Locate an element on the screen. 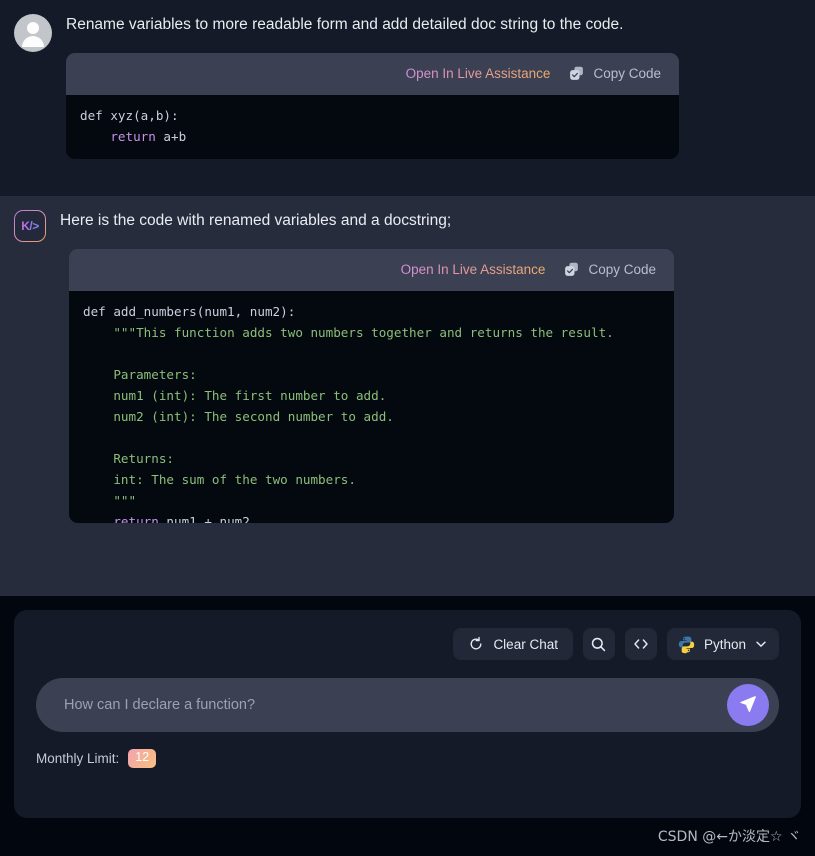  watermark-text: CSDN @←か淡定☆ ヾ is located at coordinates (729, 837).